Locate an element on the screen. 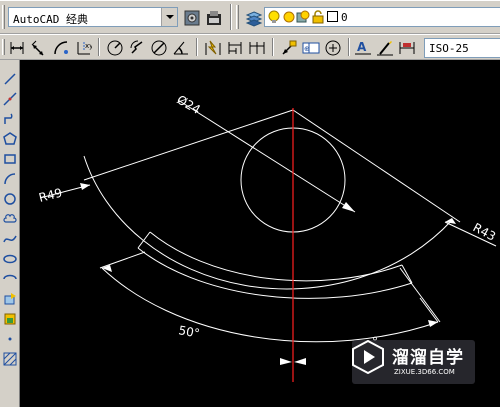  dimension-update-icon is located at coordinates (407, 48).